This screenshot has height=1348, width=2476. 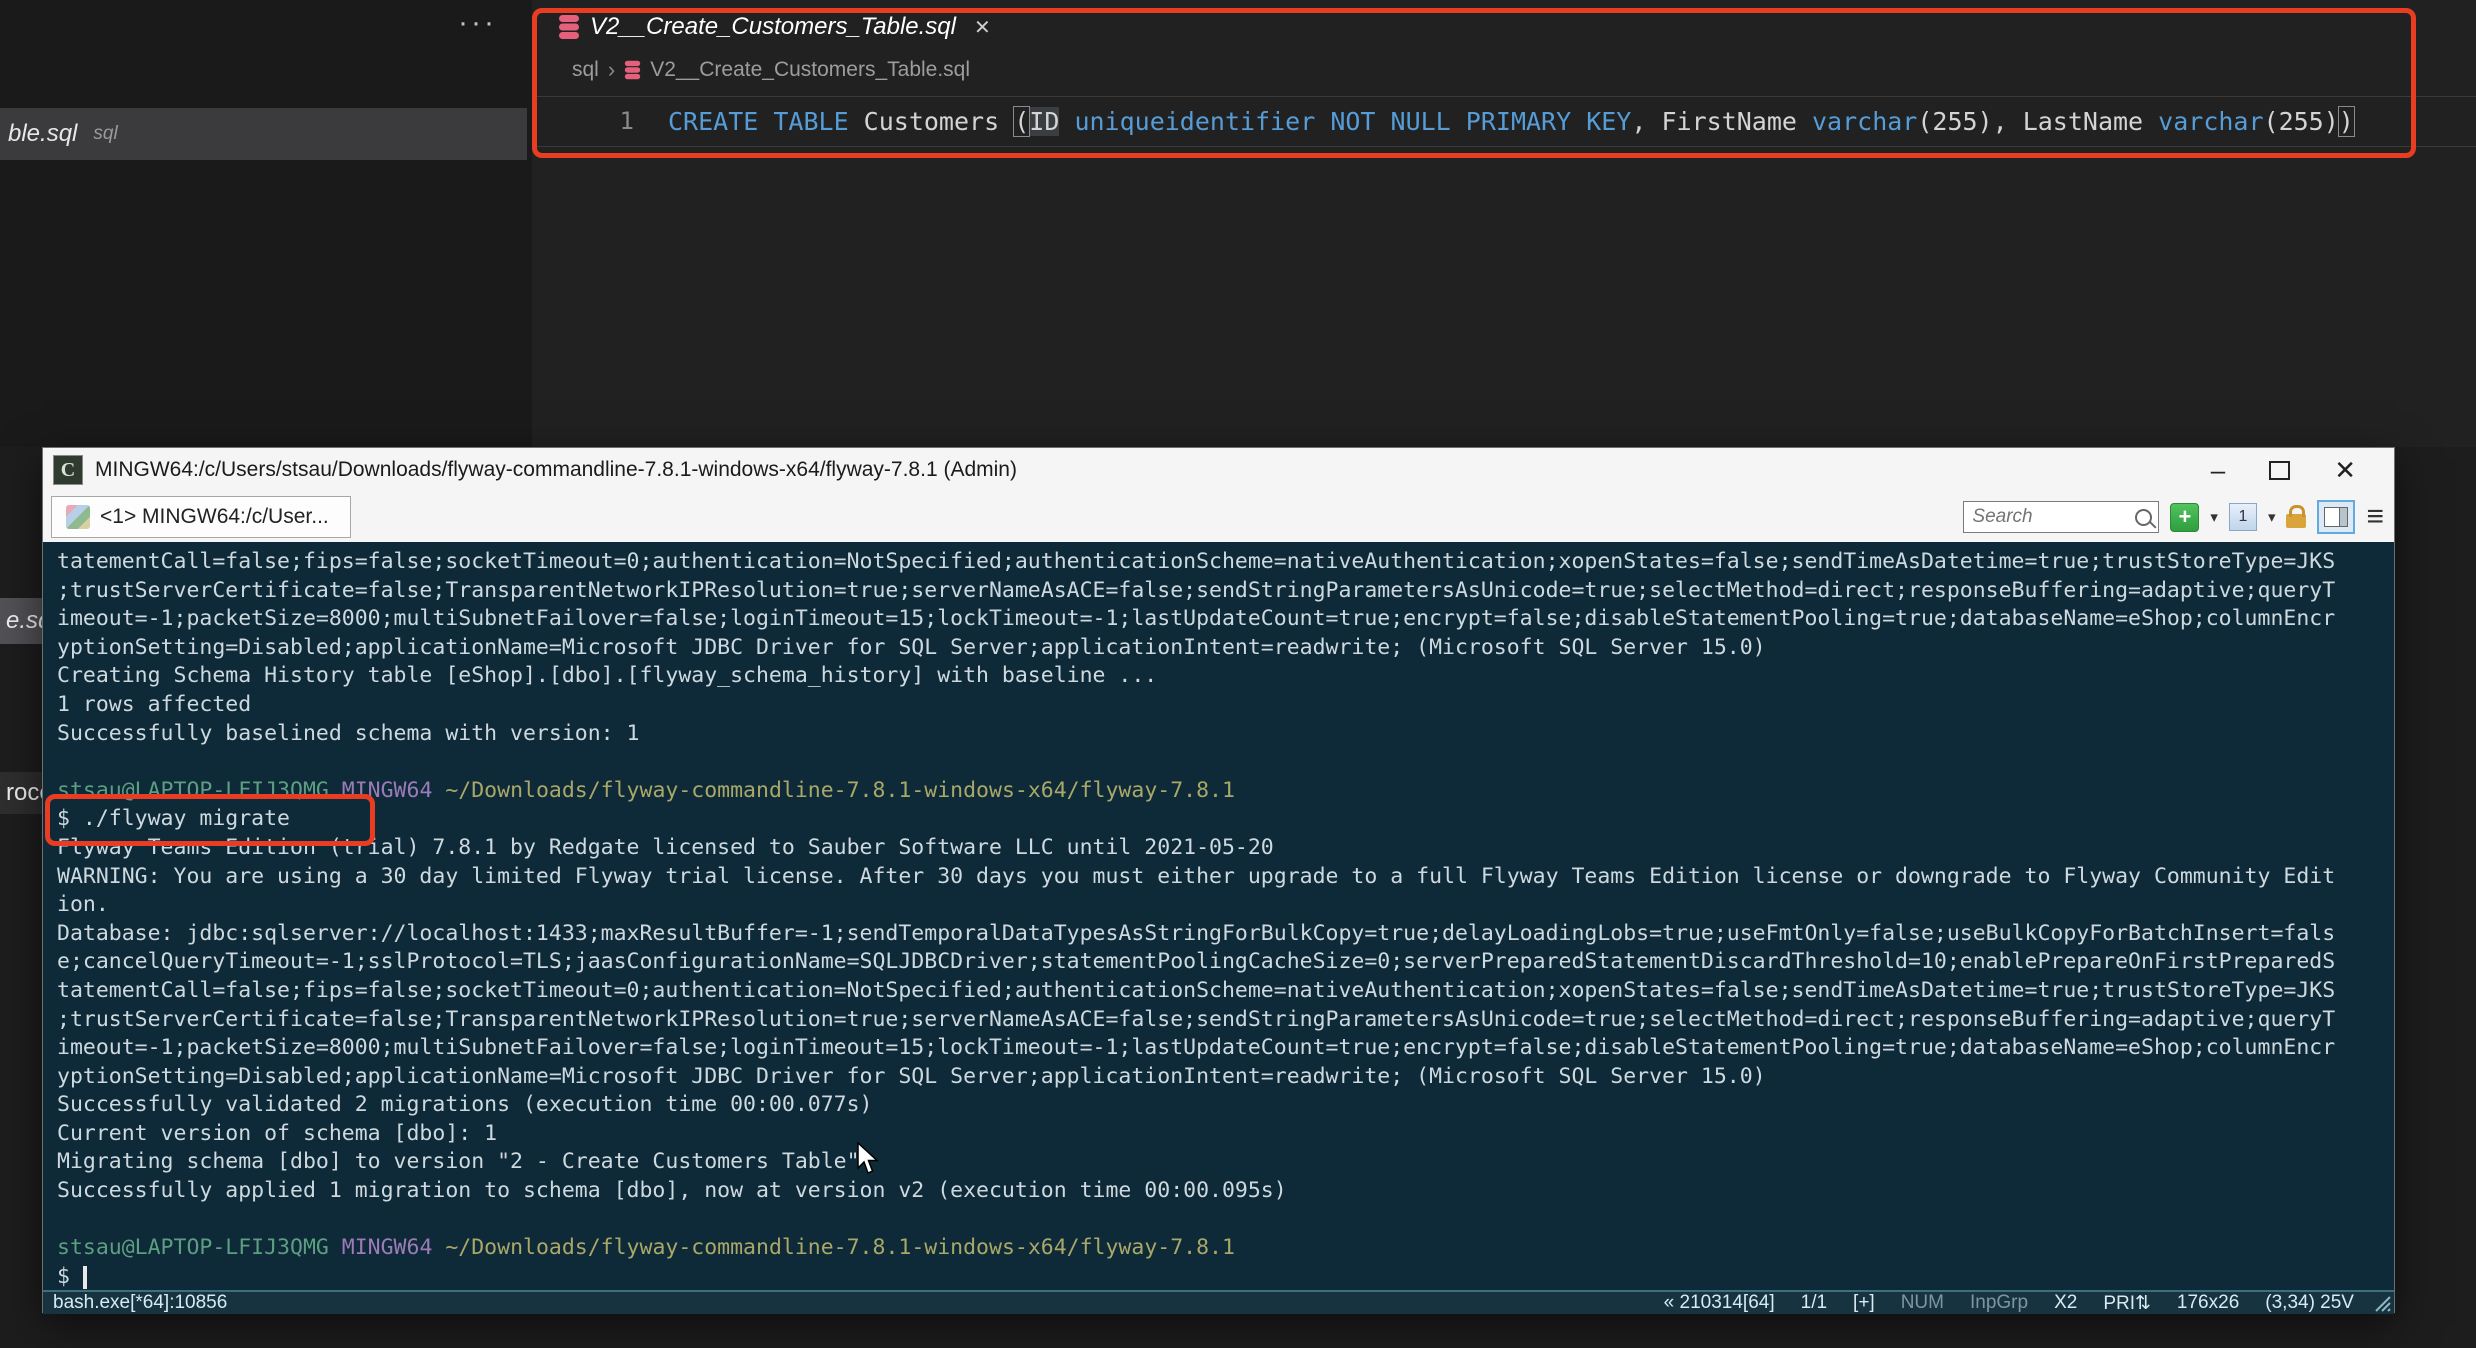 I want to click on terminal-line: $, so click(x=1225, y=1277).